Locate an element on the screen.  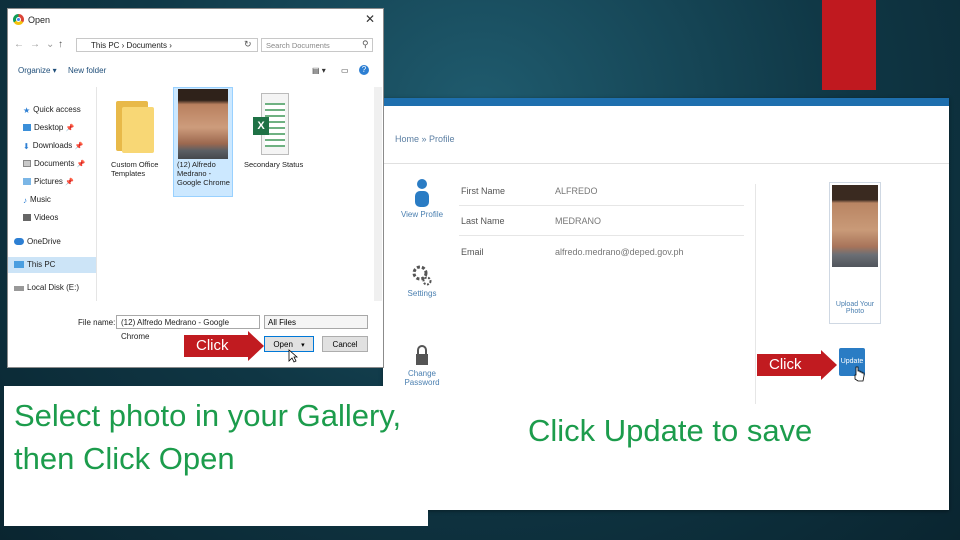
nav-item-onedrive: OneDrive is located at coordinates (37, 241).